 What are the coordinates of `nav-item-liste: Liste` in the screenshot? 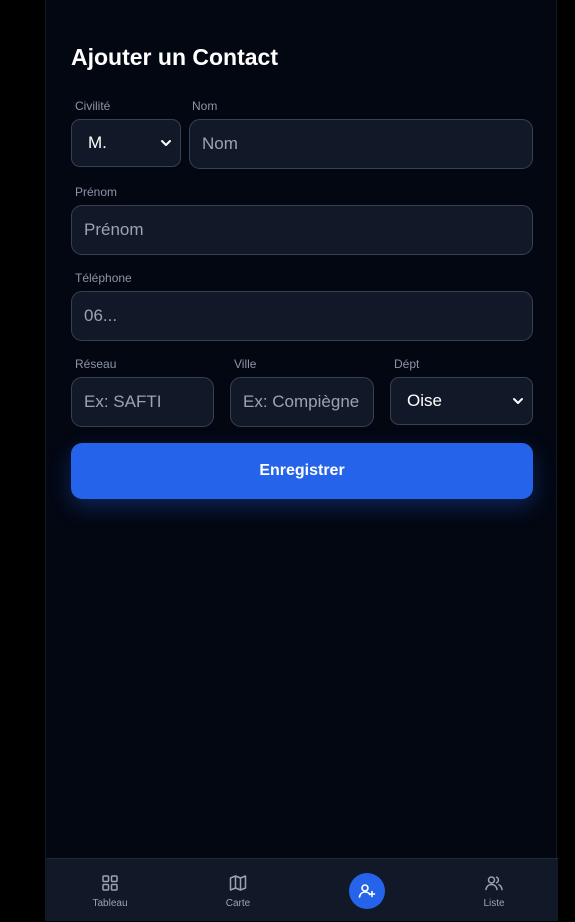 It's located at (494, 890).